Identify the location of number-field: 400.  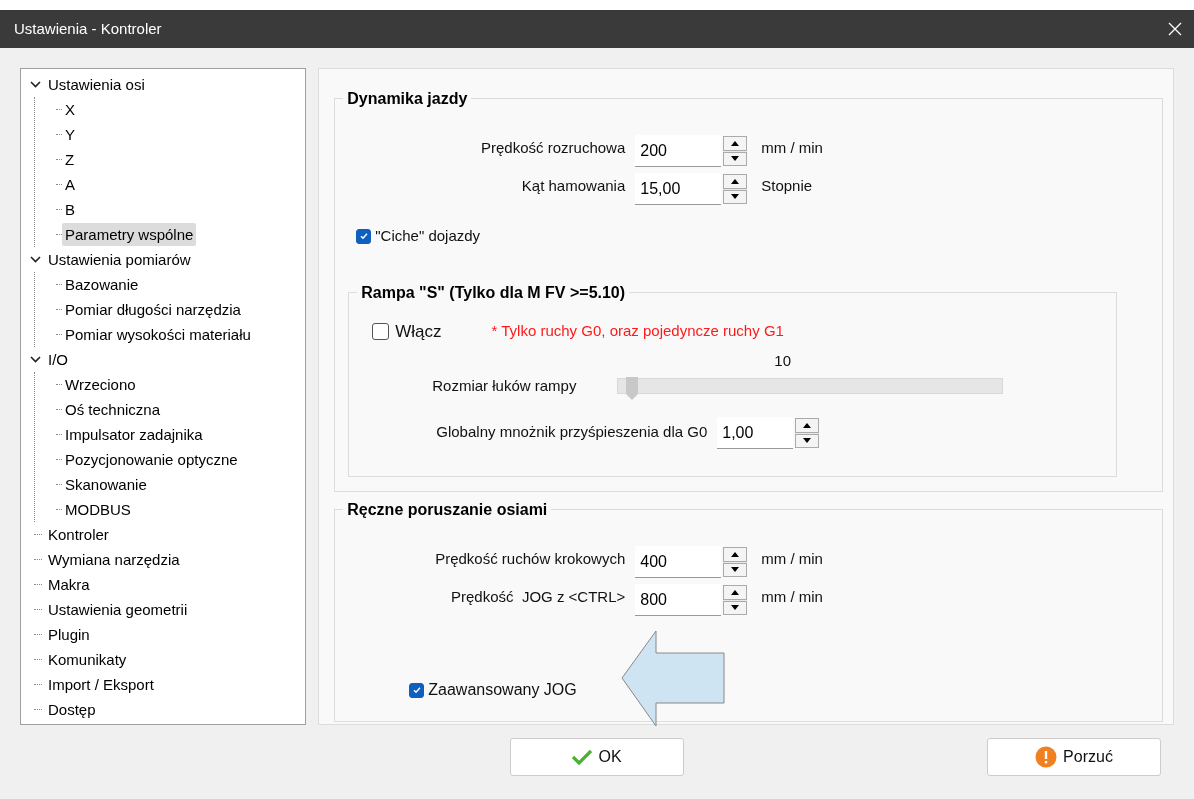
(678, 562).